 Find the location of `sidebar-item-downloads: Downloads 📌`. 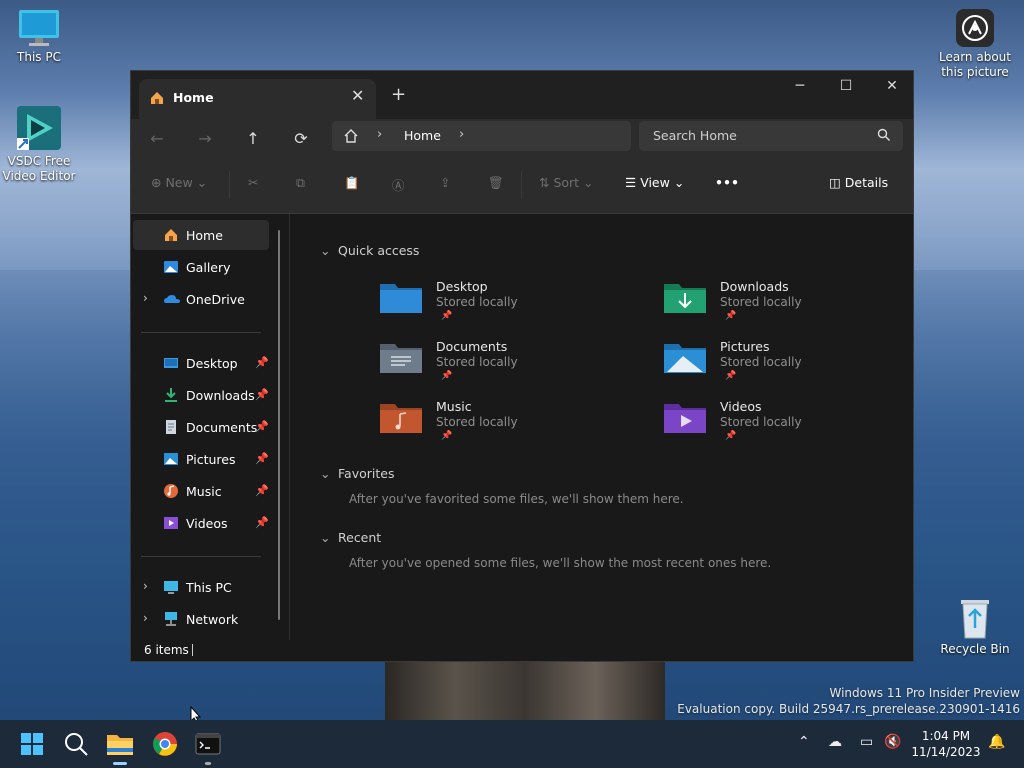

sidebar-item-downloads: Downloads 📌 is located at coordinates (201, 395).